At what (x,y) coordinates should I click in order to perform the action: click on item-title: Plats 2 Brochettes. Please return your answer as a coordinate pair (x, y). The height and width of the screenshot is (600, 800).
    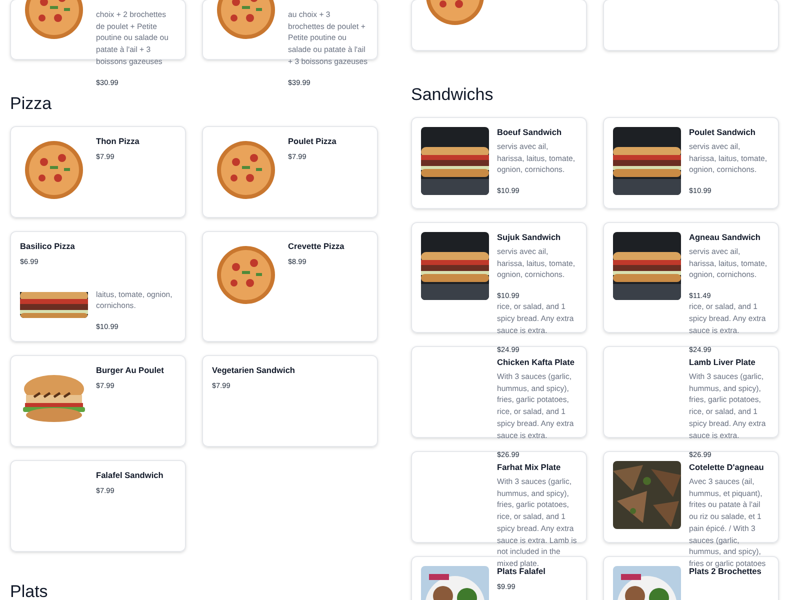
    Looking at the image, I should click on (725, 571).